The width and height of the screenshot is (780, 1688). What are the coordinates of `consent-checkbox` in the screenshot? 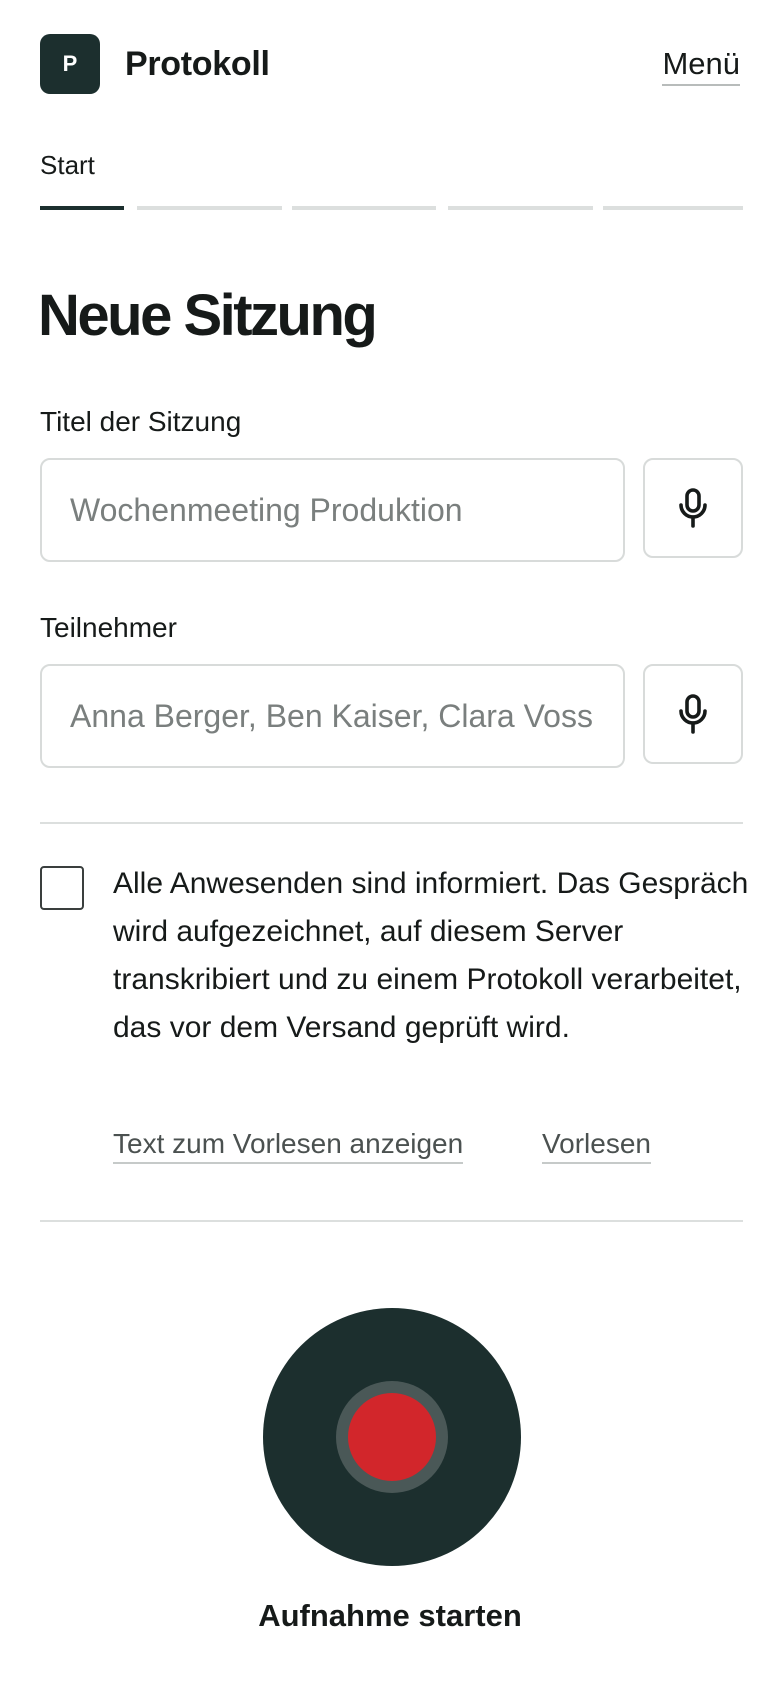 It's located at (62, 888).